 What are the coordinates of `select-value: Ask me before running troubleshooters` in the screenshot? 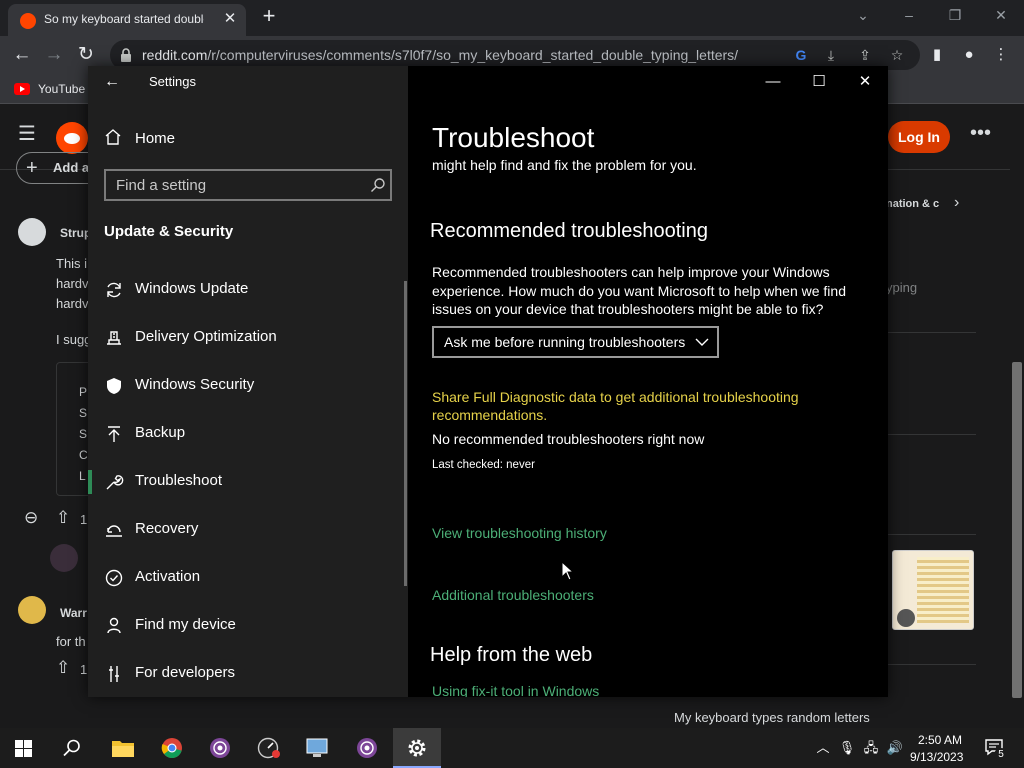 It's located at (565, 342).